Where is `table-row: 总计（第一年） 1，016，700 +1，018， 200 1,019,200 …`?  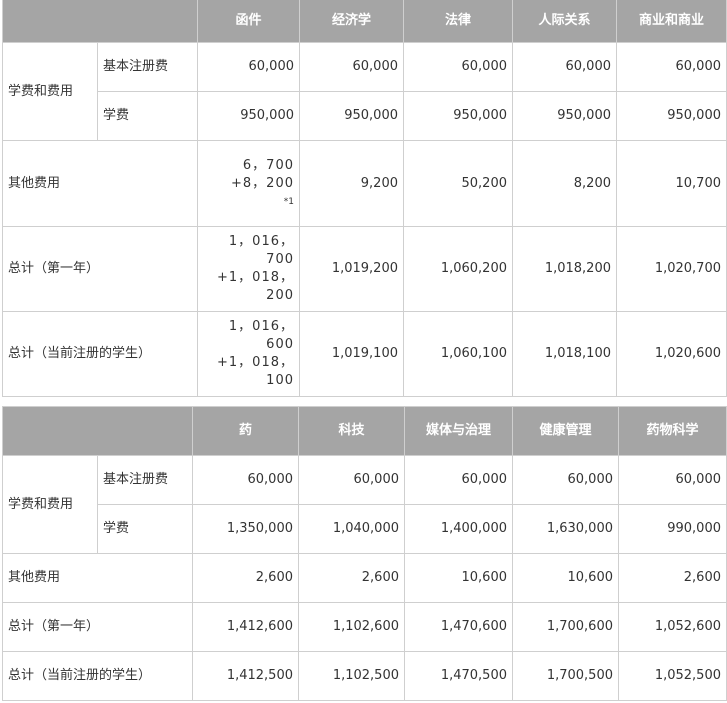
table-row: 总计（第一年） 1，016，700 +1，018， 200 1,019,200 … is located at coordinates (364, 269).